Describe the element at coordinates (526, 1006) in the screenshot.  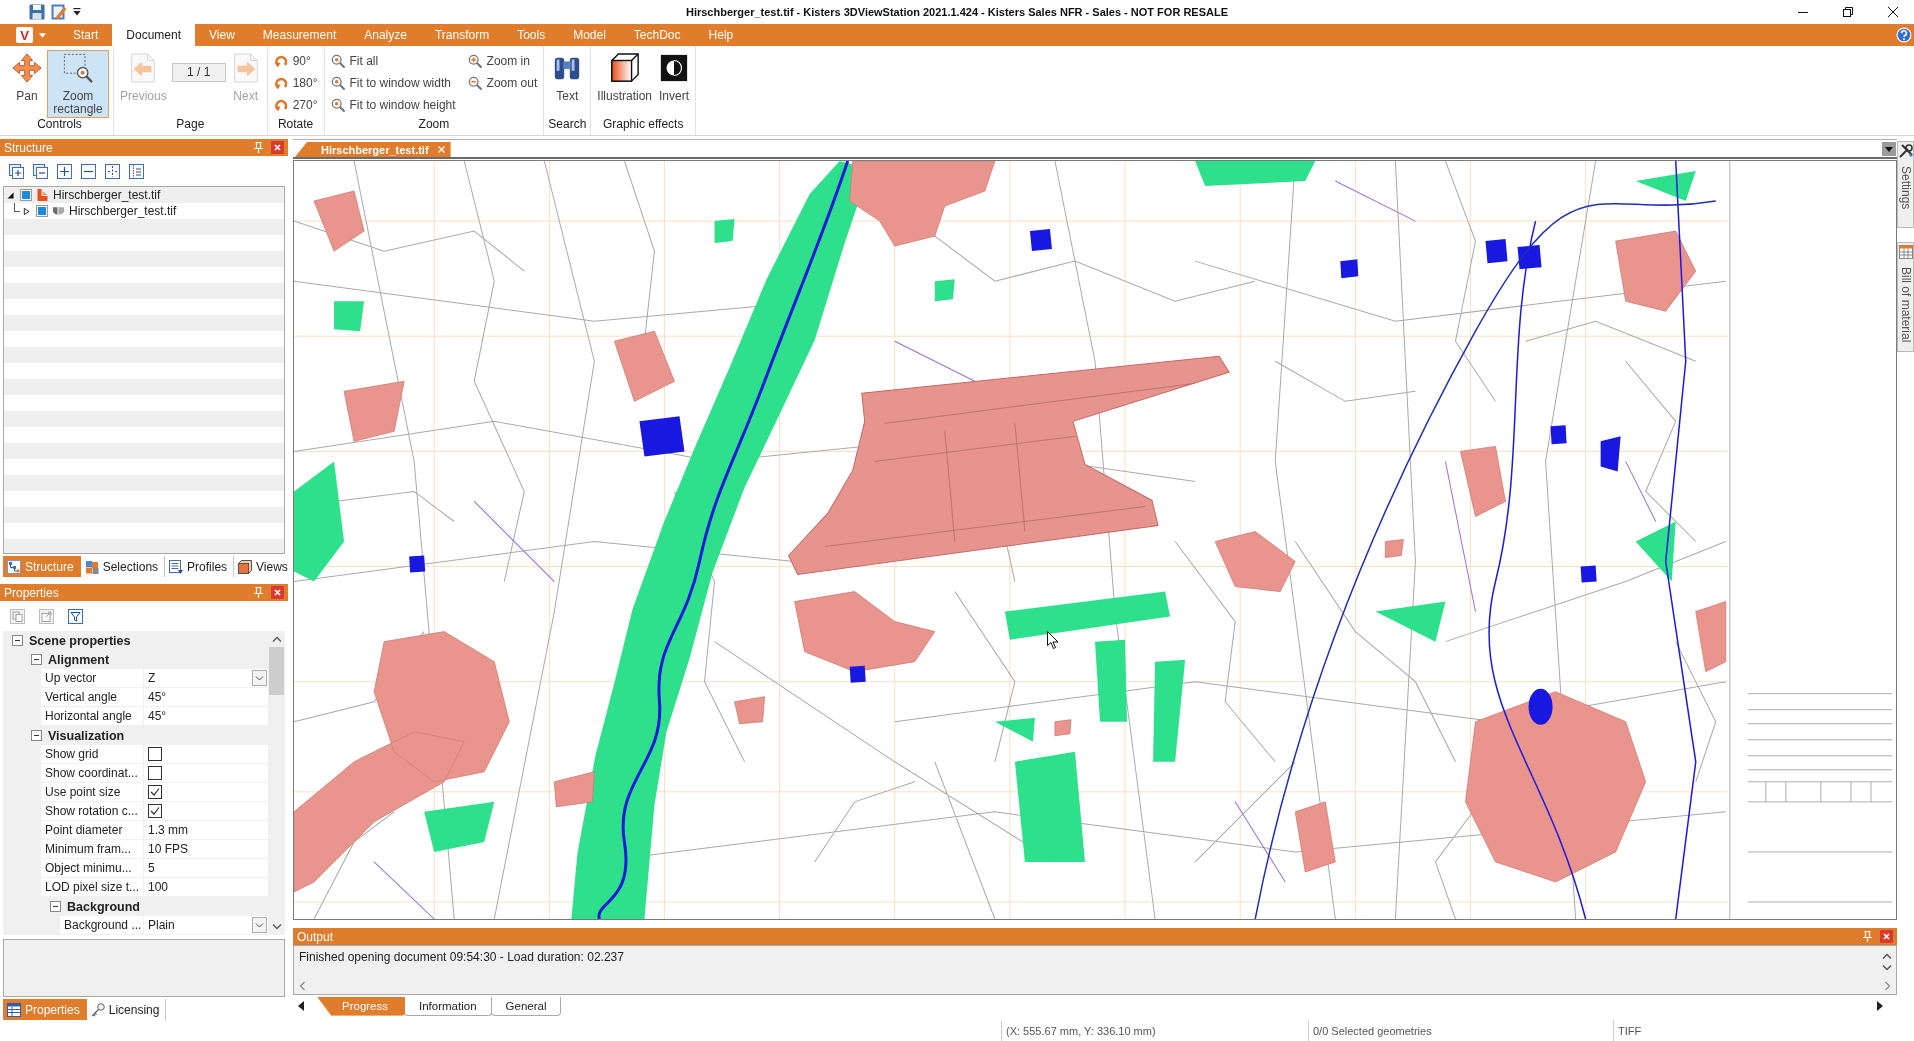
I see `output-tab: General` at that location.